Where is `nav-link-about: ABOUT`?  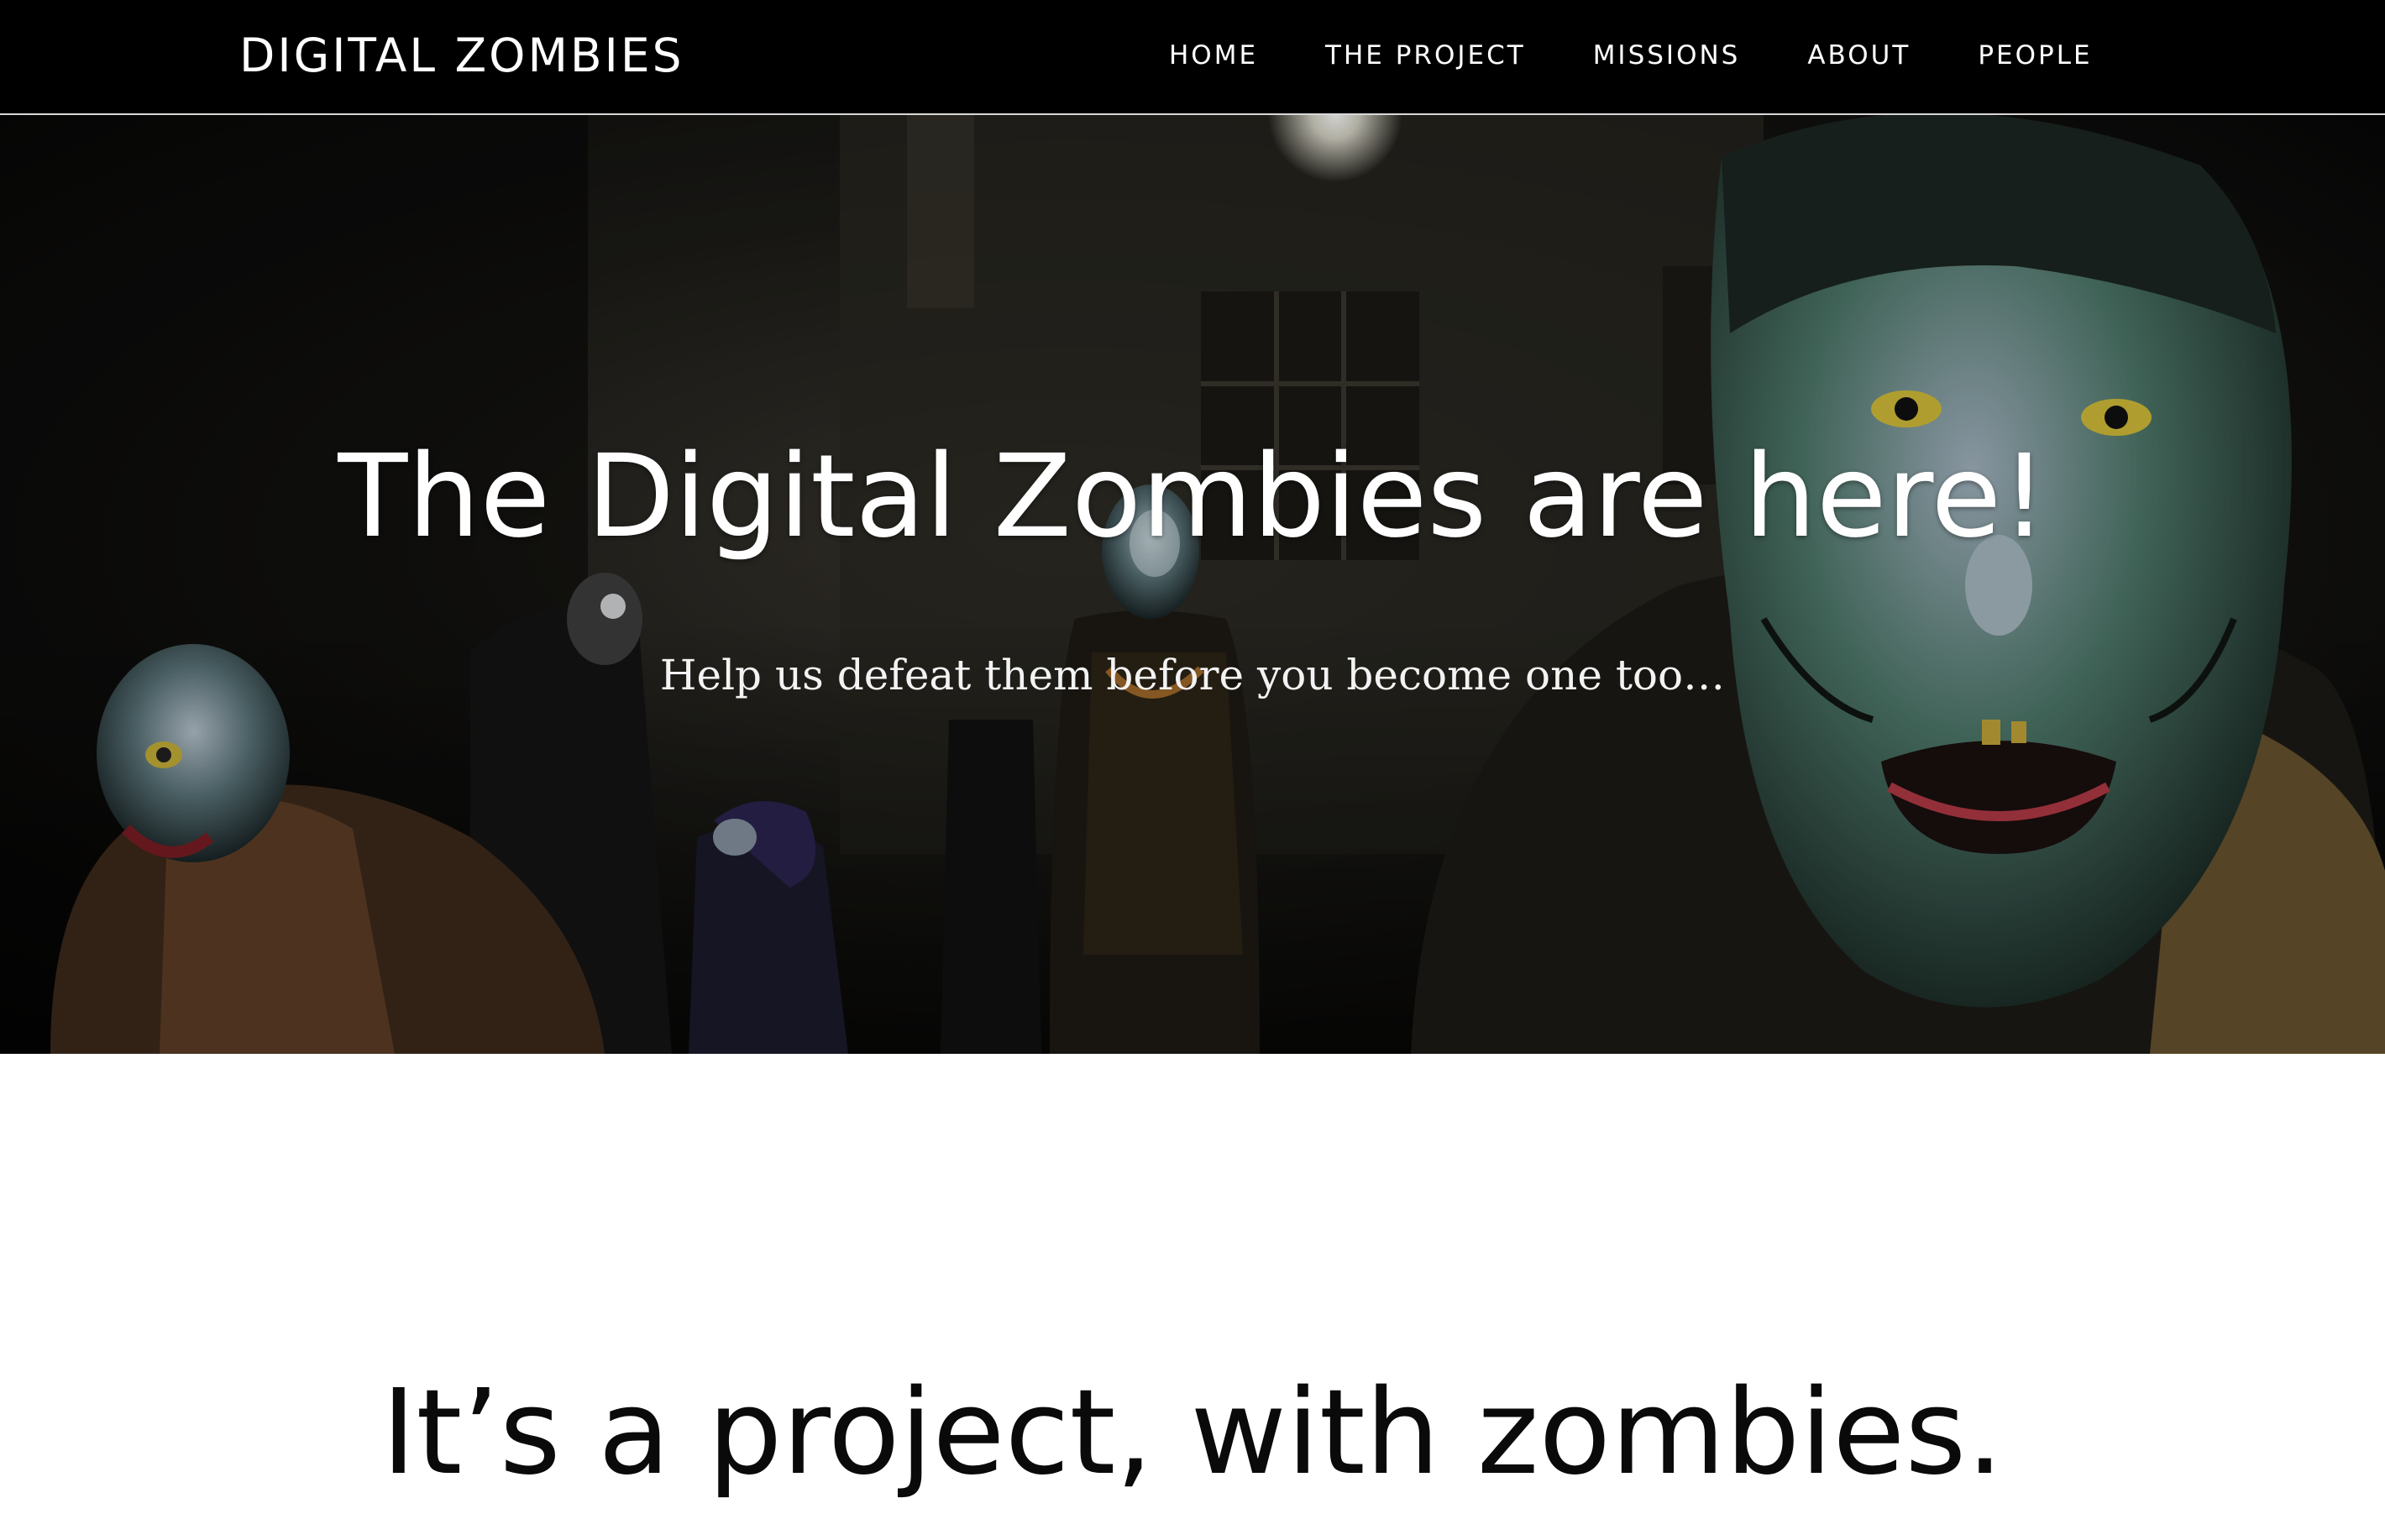
nav-link-about: ABOUT is located at coordinates (1859, 55).